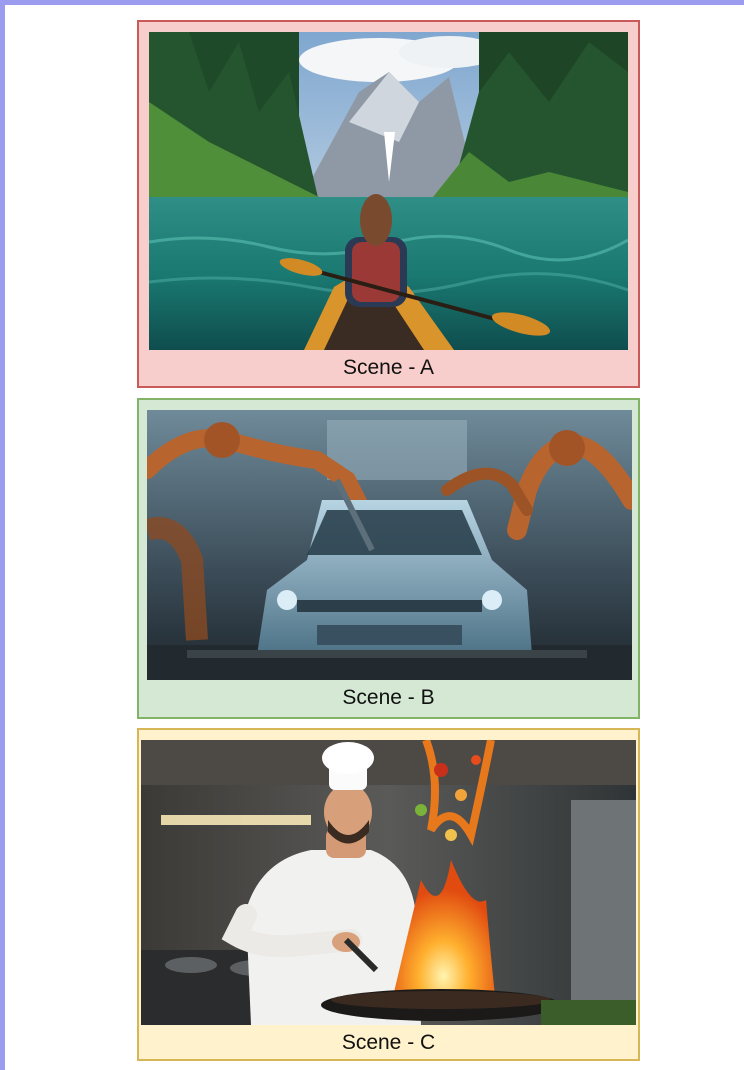 Image resolution: width=744 pixels, height=1070 pixels. Describe the element at coordinates (388, 367) in the screenshot. I see `scene-a-caption: Scene - A` at that location.